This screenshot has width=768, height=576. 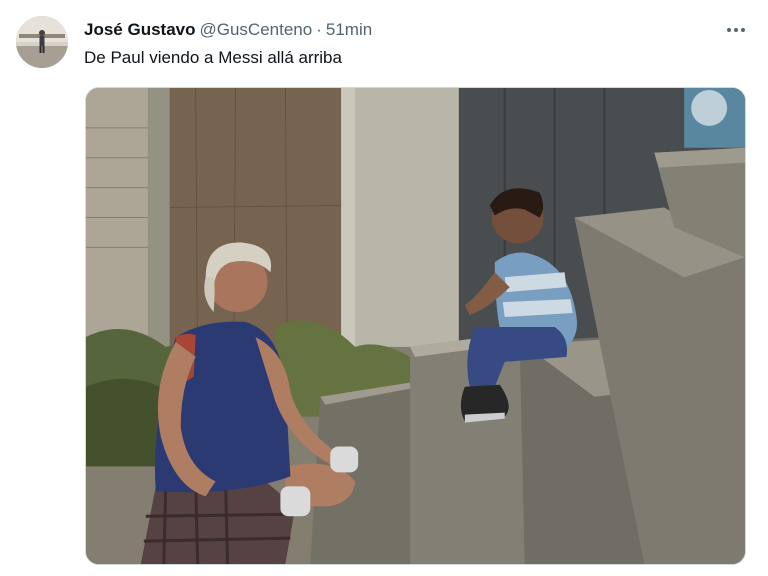 I want to click on author-handle: @GusCenteno, so click(x=256, y=29).